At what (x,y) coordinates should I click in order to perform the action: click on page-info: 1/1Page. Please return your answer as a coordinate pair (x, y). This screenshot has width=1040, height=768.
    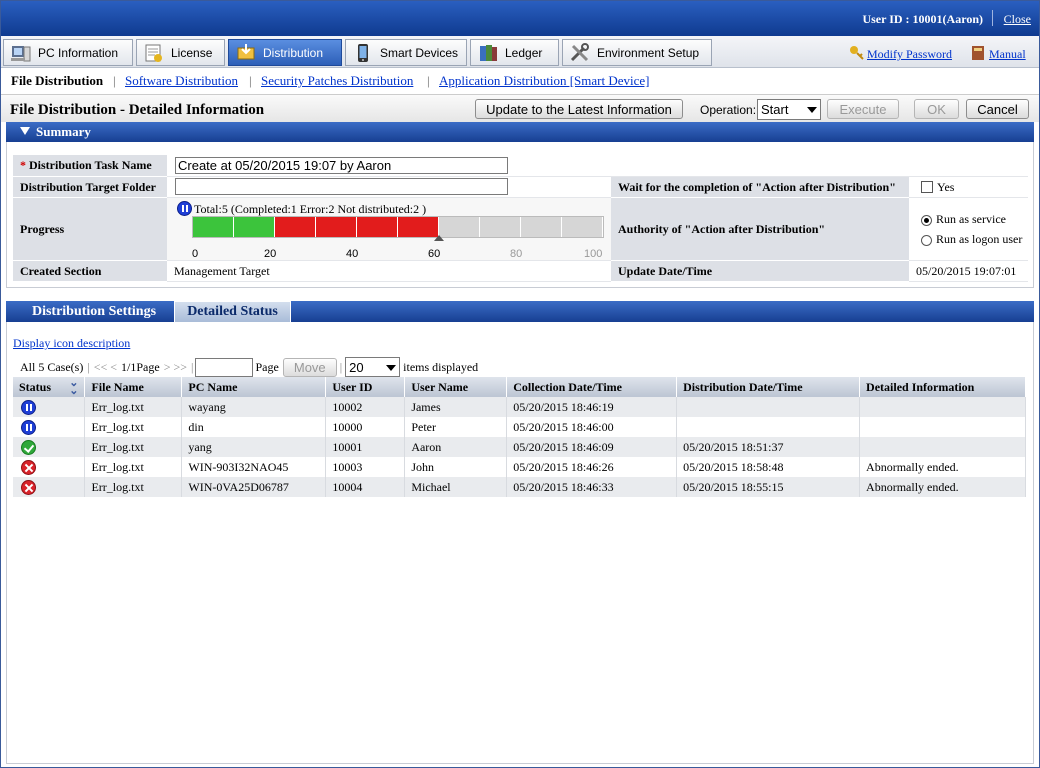
    Looking at the image, I should click on (140, 366).